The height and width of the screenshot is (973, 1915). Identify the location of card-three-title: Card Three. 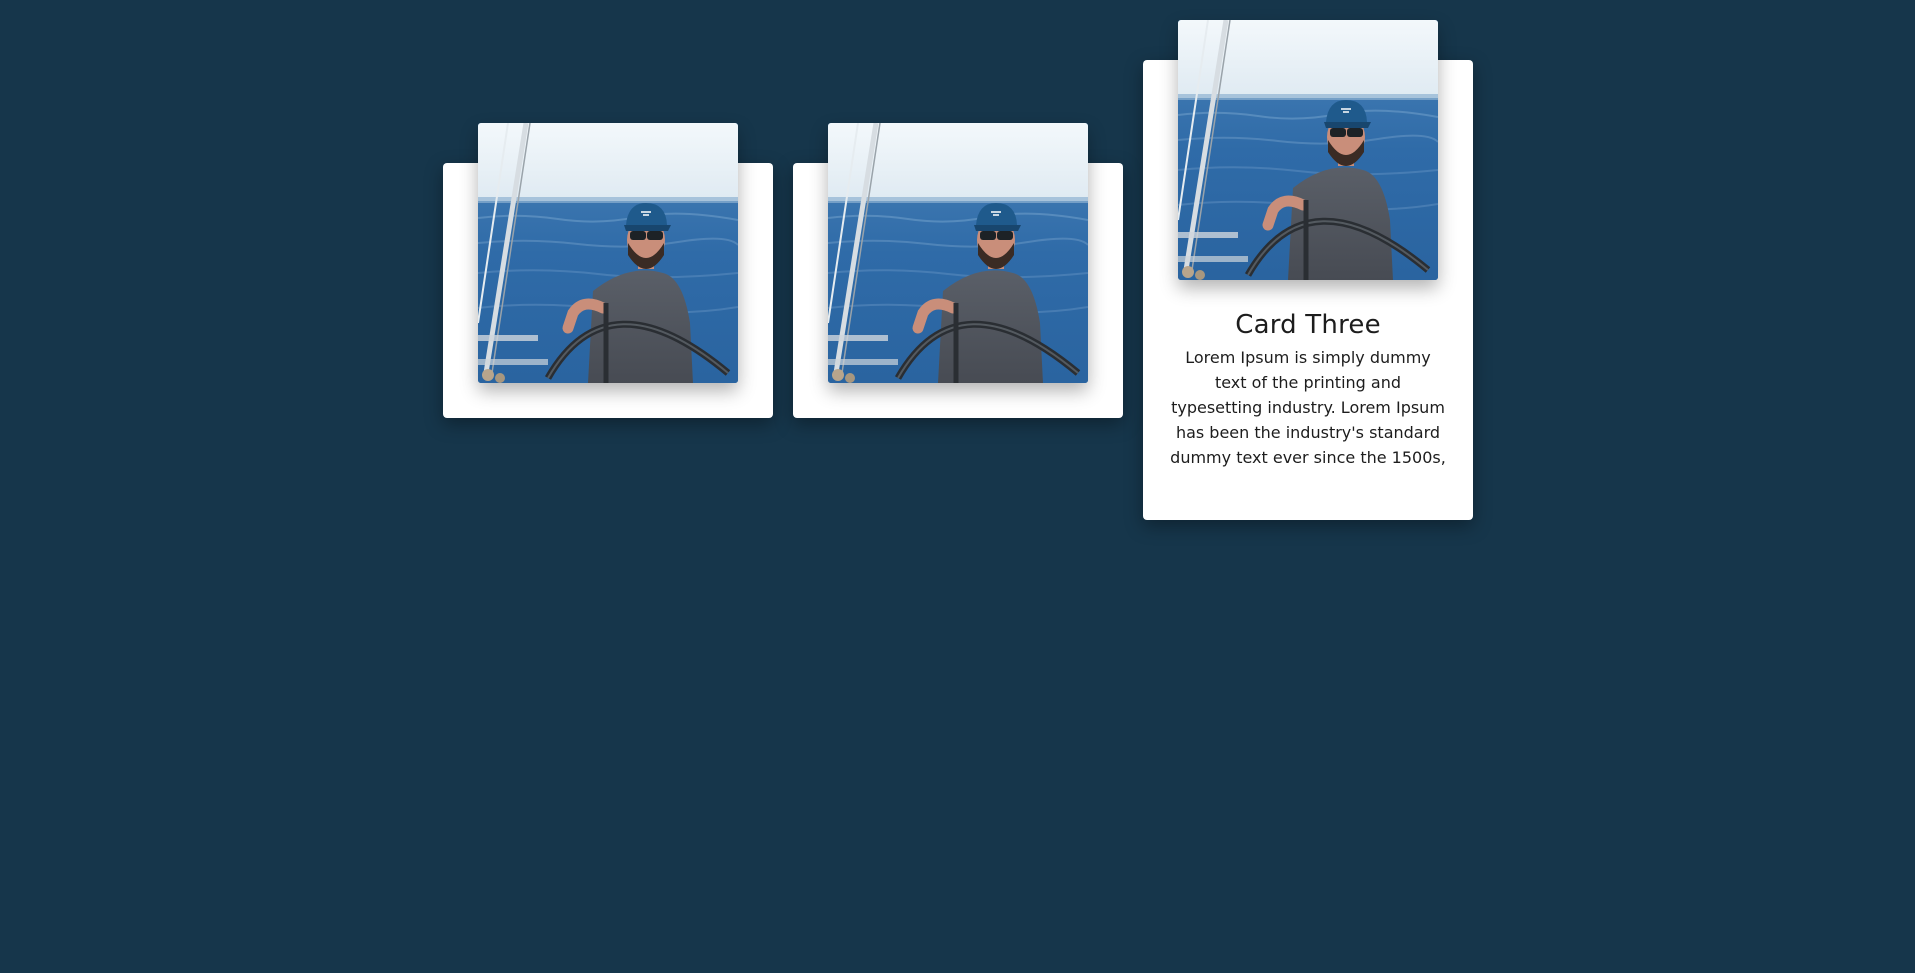
(1308, 325).